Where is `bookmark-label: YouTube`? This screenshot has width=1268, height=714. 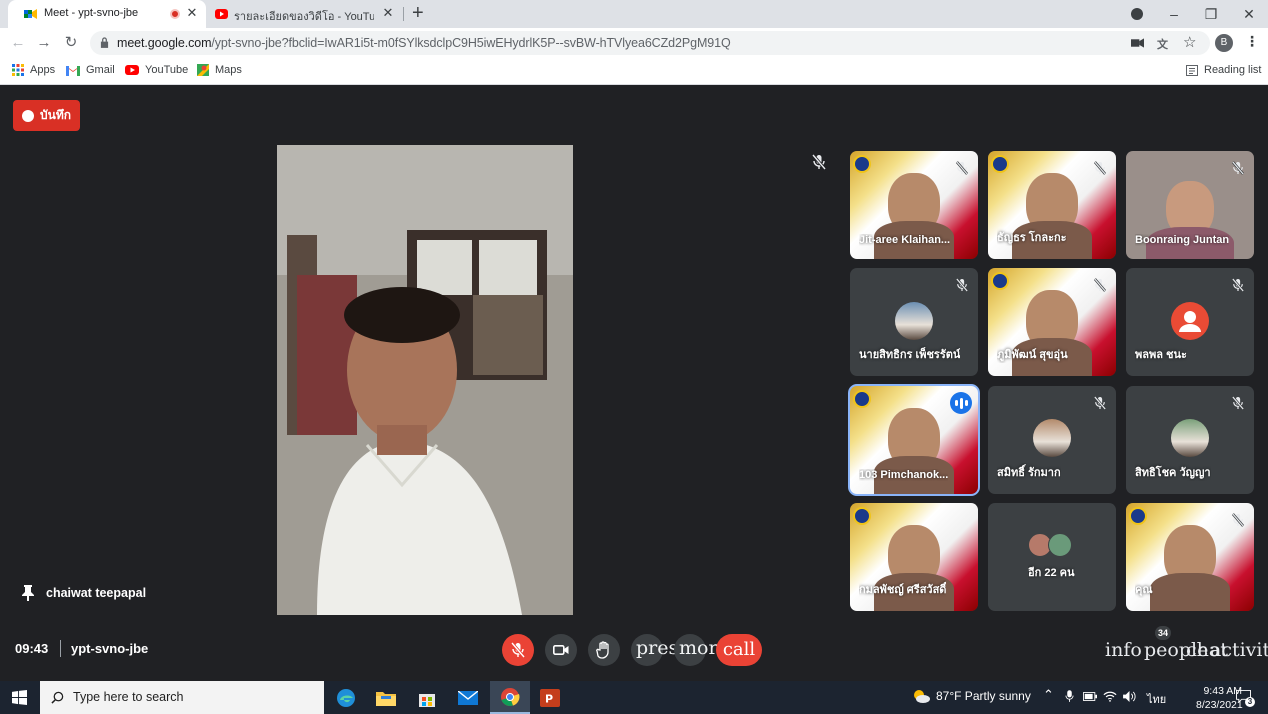 bookmark-label: YouTube is located at coordinates (167, 70).